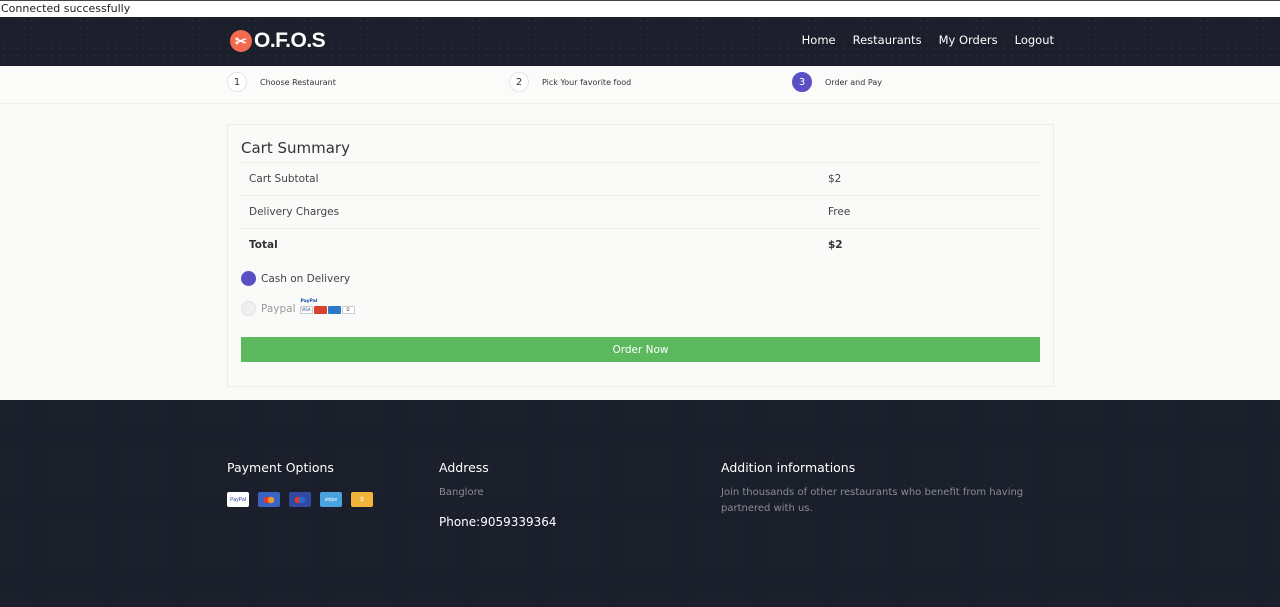 Image resolution: width=1280 pixels, height=607 pixels. What do you see at coordinates (284, 179) in the screenshot?
I see `row-label: Cart Subtotal` at bounding box center [284, 179].